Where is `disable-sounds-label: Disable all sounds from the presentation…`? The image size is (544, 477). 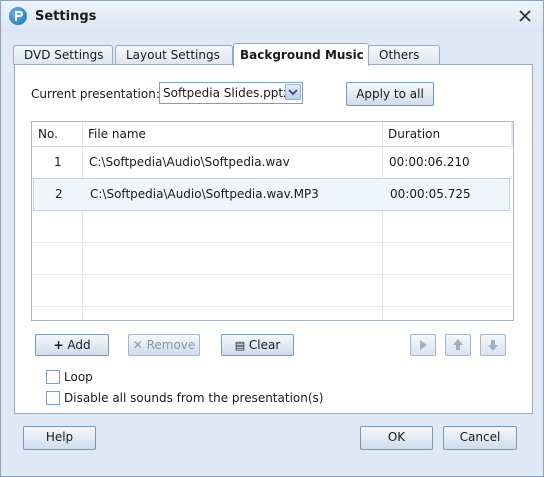 disable-sounds-label: Disable all sounds from the presentation… is located at coordinates (194, 398).